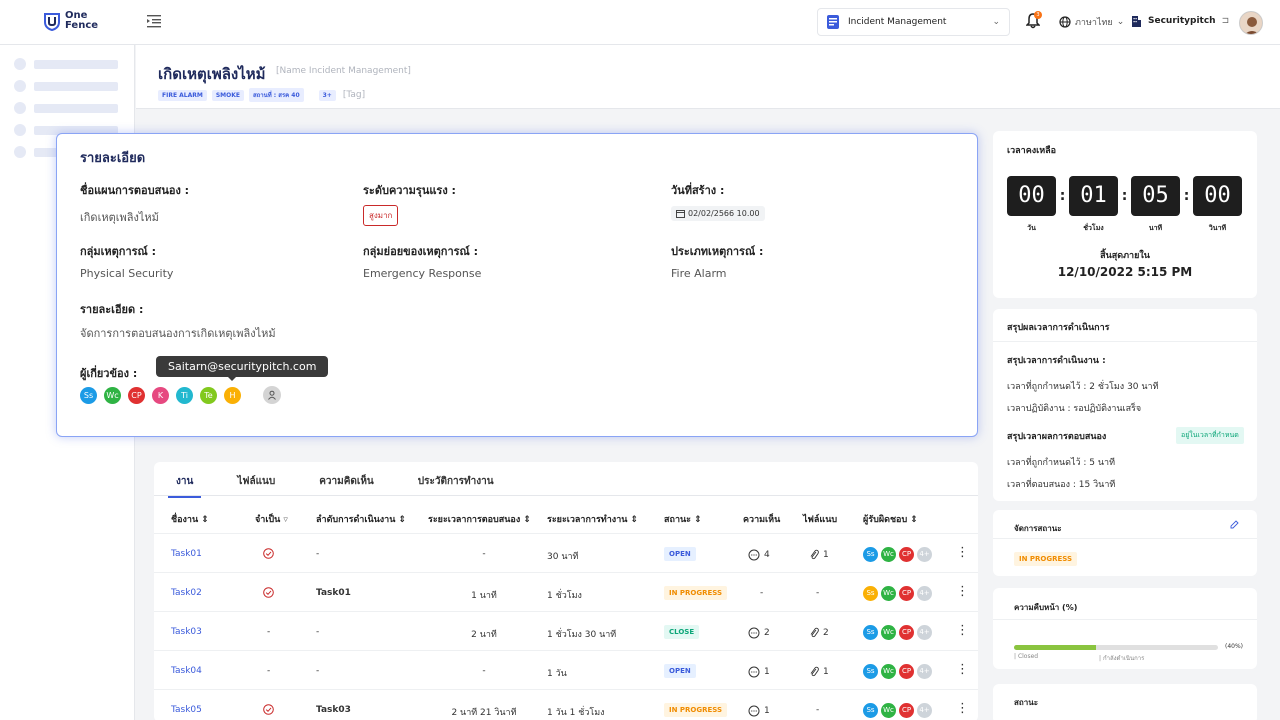 This screenshot has width=1280, height=720. What do you see at coordinates (186, 710) in the screenshot?
I see `task-name-link: Task05` at bounding box center [186, 710].